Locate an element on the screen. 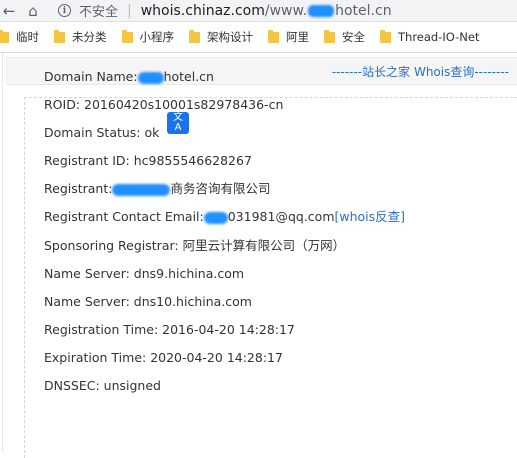 This screenshot has height=458, width=517. bookmark-folder: 小程序 is located at coordinates (148, 37).